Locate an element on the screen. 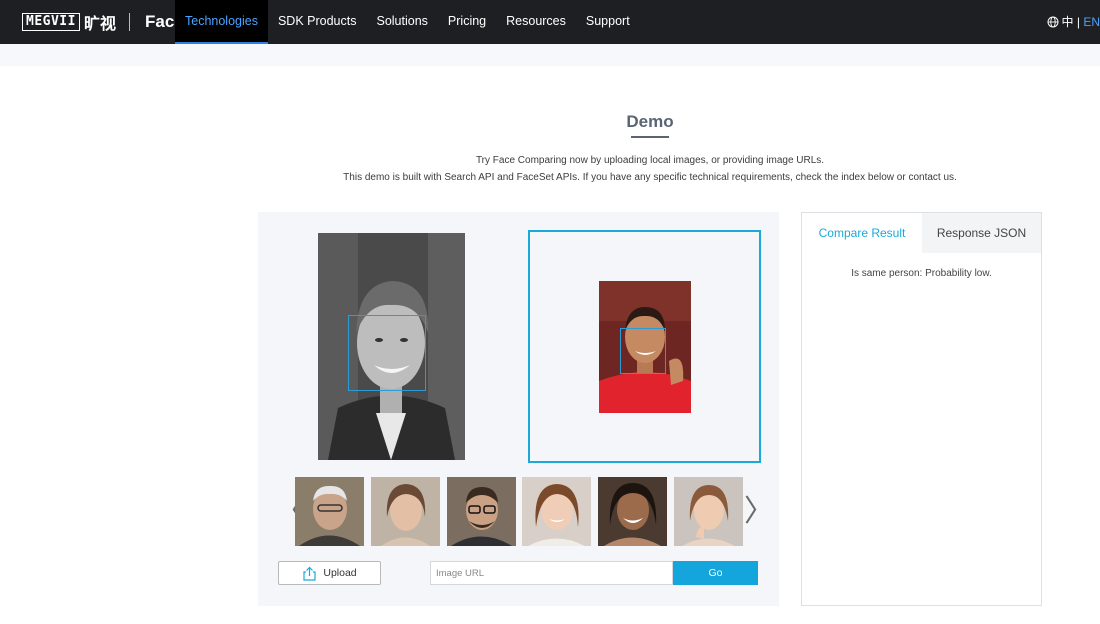  nav-item-solutions: Solutions is located at coordinates (401, 22).